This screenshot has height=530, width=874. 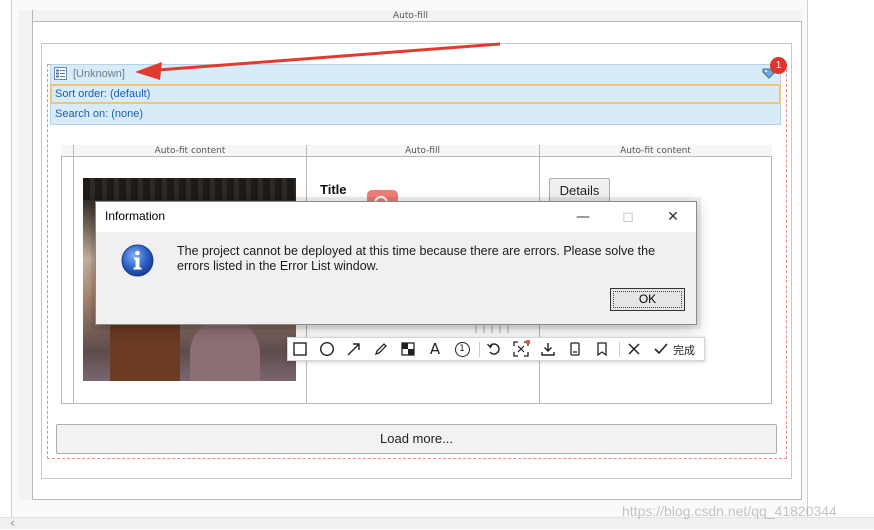 I want to click on minimize-button: —, so click(x=583, y=217).